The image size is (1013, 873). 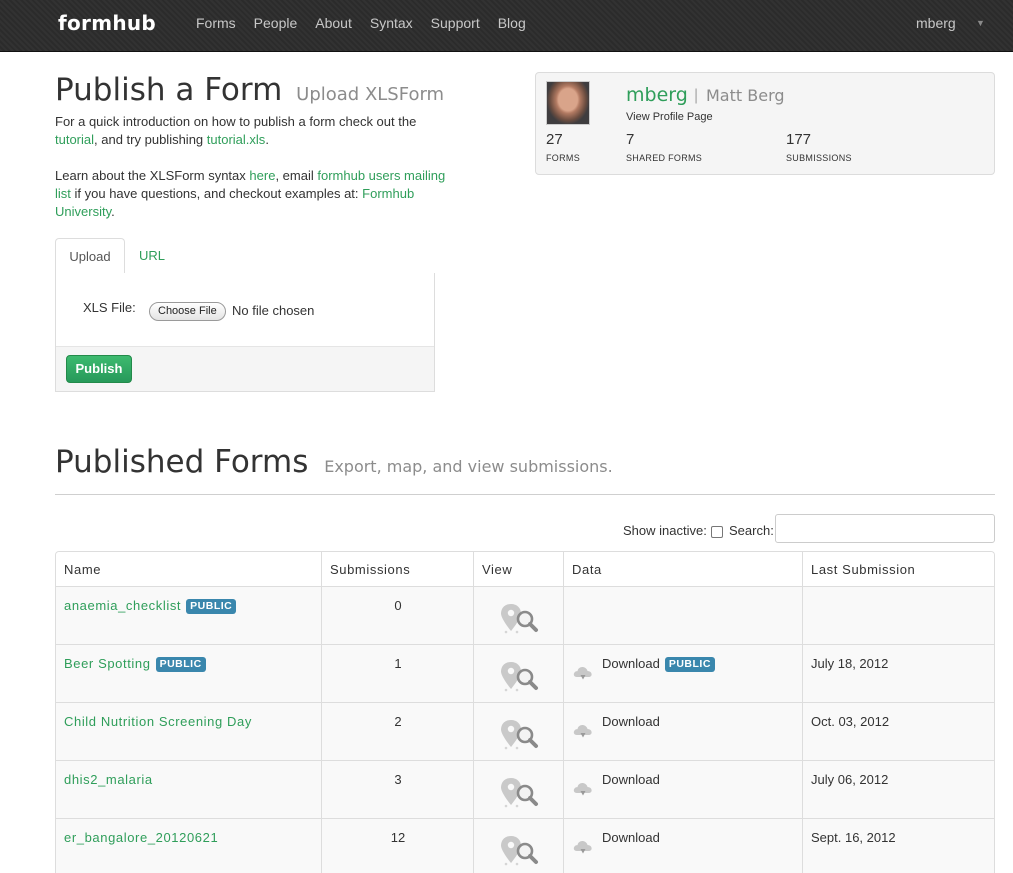 What do you see at coordinates (630, 139) in the screenshot?
I see `stat-shared-value: 7` at bounding box center [630, 139].